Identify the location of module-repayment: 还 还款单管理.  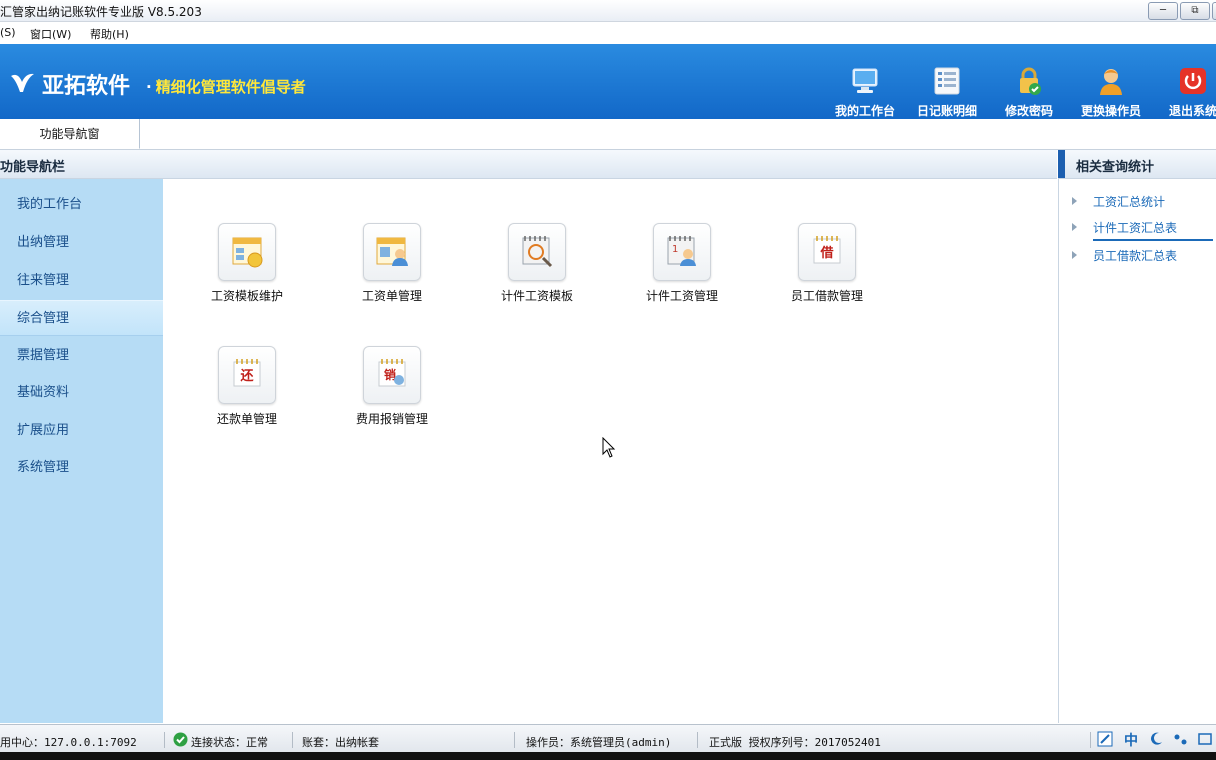
(247, 386).